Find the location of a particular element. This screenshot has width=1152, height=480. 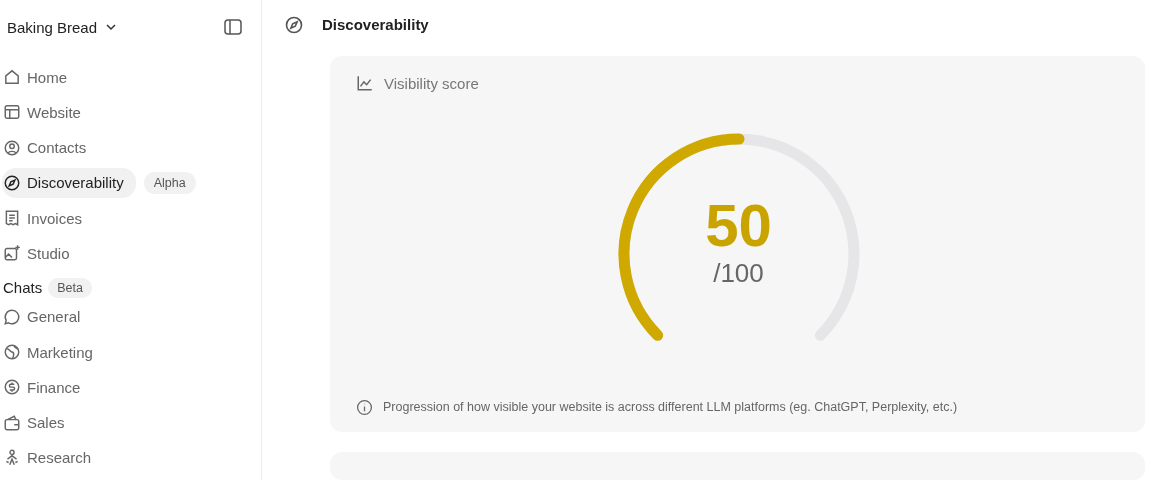

receipt-icon is located at coordinates (12, 218).